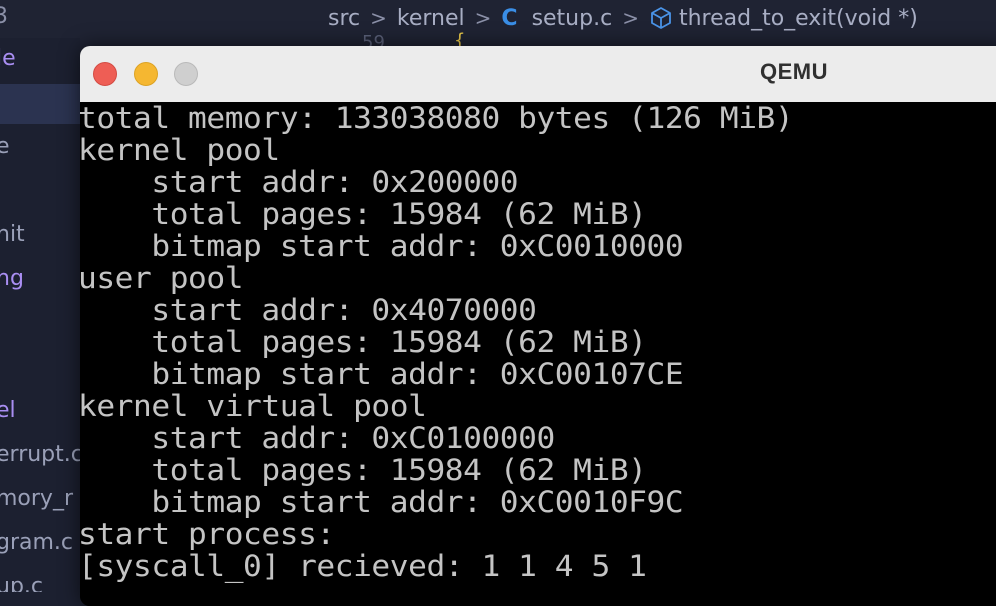 This screenshot has width=996, height=606. Describe the element at coordinates (509, 18) in the screenshot. I see `c-file-icon: C` at that location.